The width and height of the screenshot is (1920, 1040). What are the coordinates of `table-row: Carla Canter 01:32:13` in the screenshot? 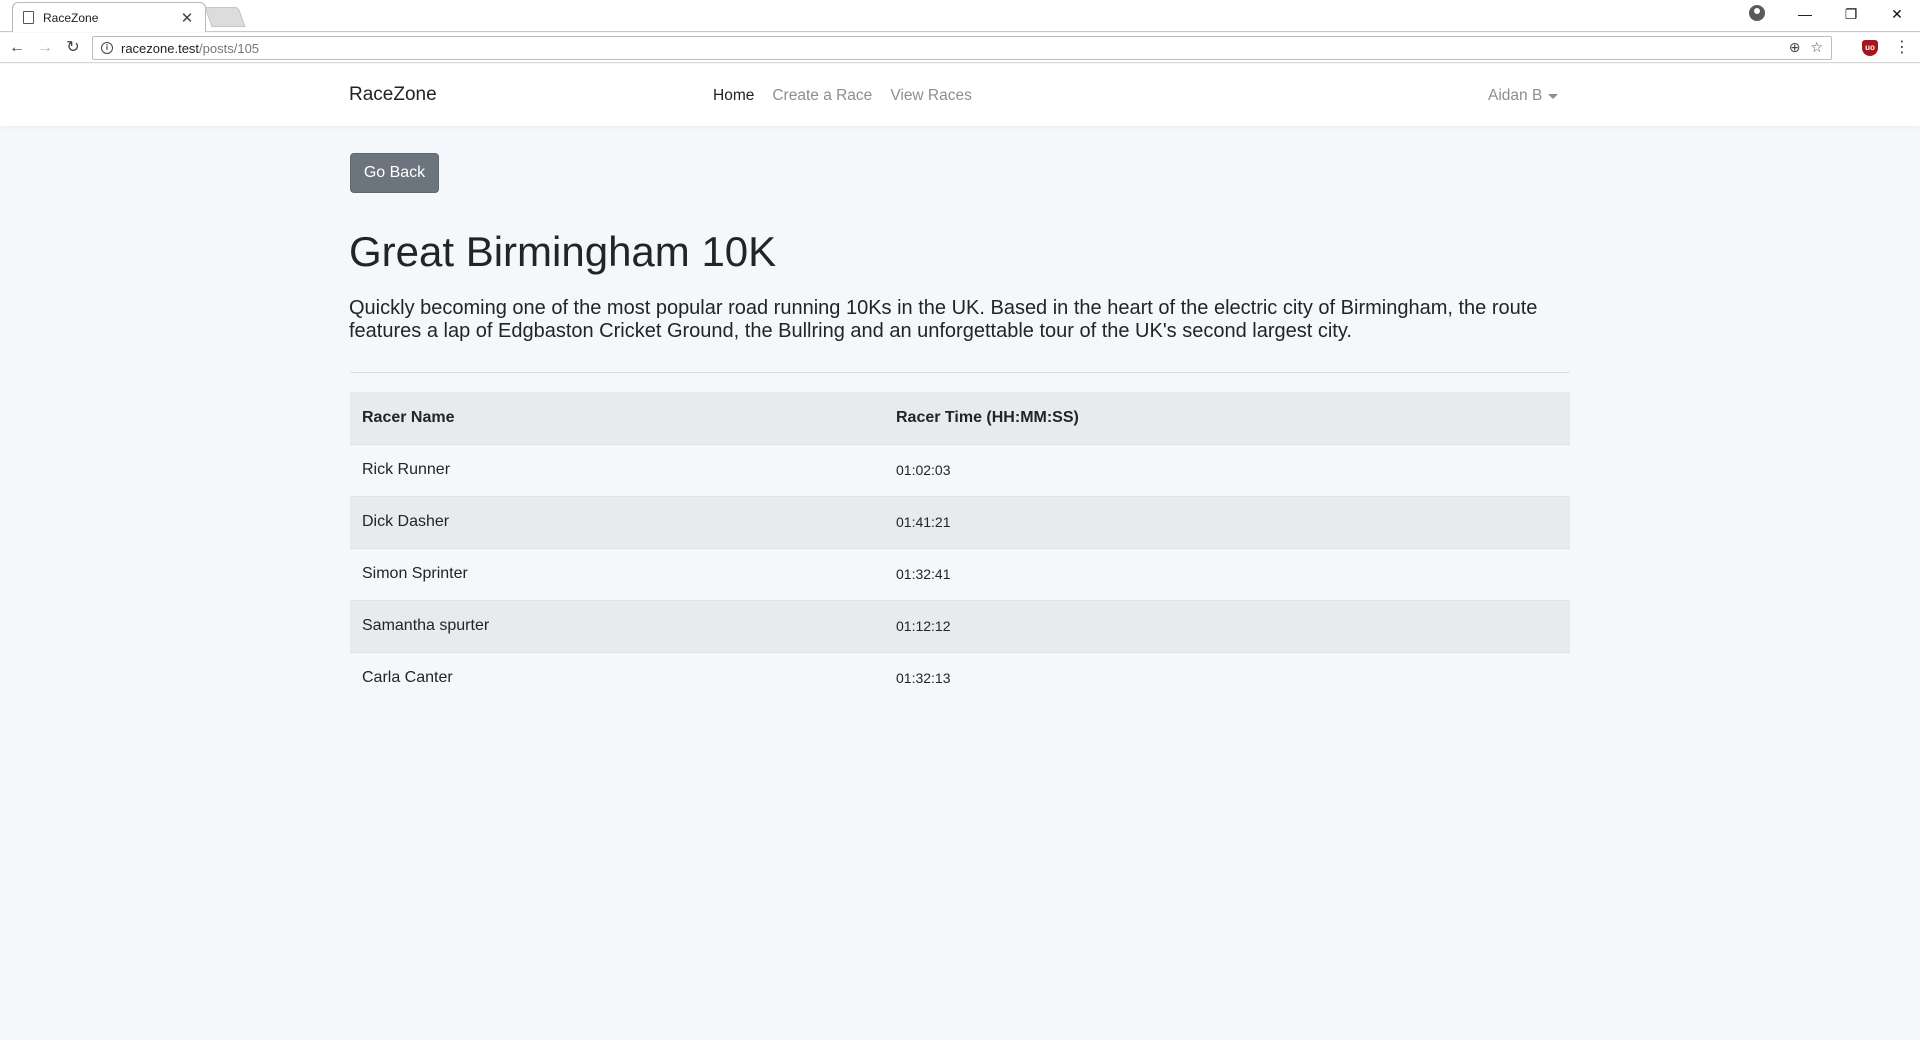 It's located at (960, 677).